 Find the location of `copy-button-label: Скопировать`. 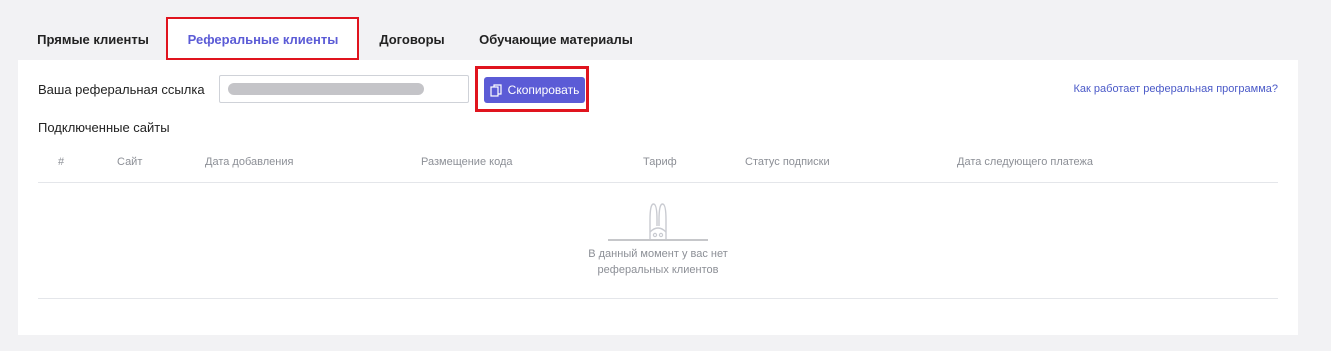

copy-button-label: Скопировать is located at coordinates (543, 90).